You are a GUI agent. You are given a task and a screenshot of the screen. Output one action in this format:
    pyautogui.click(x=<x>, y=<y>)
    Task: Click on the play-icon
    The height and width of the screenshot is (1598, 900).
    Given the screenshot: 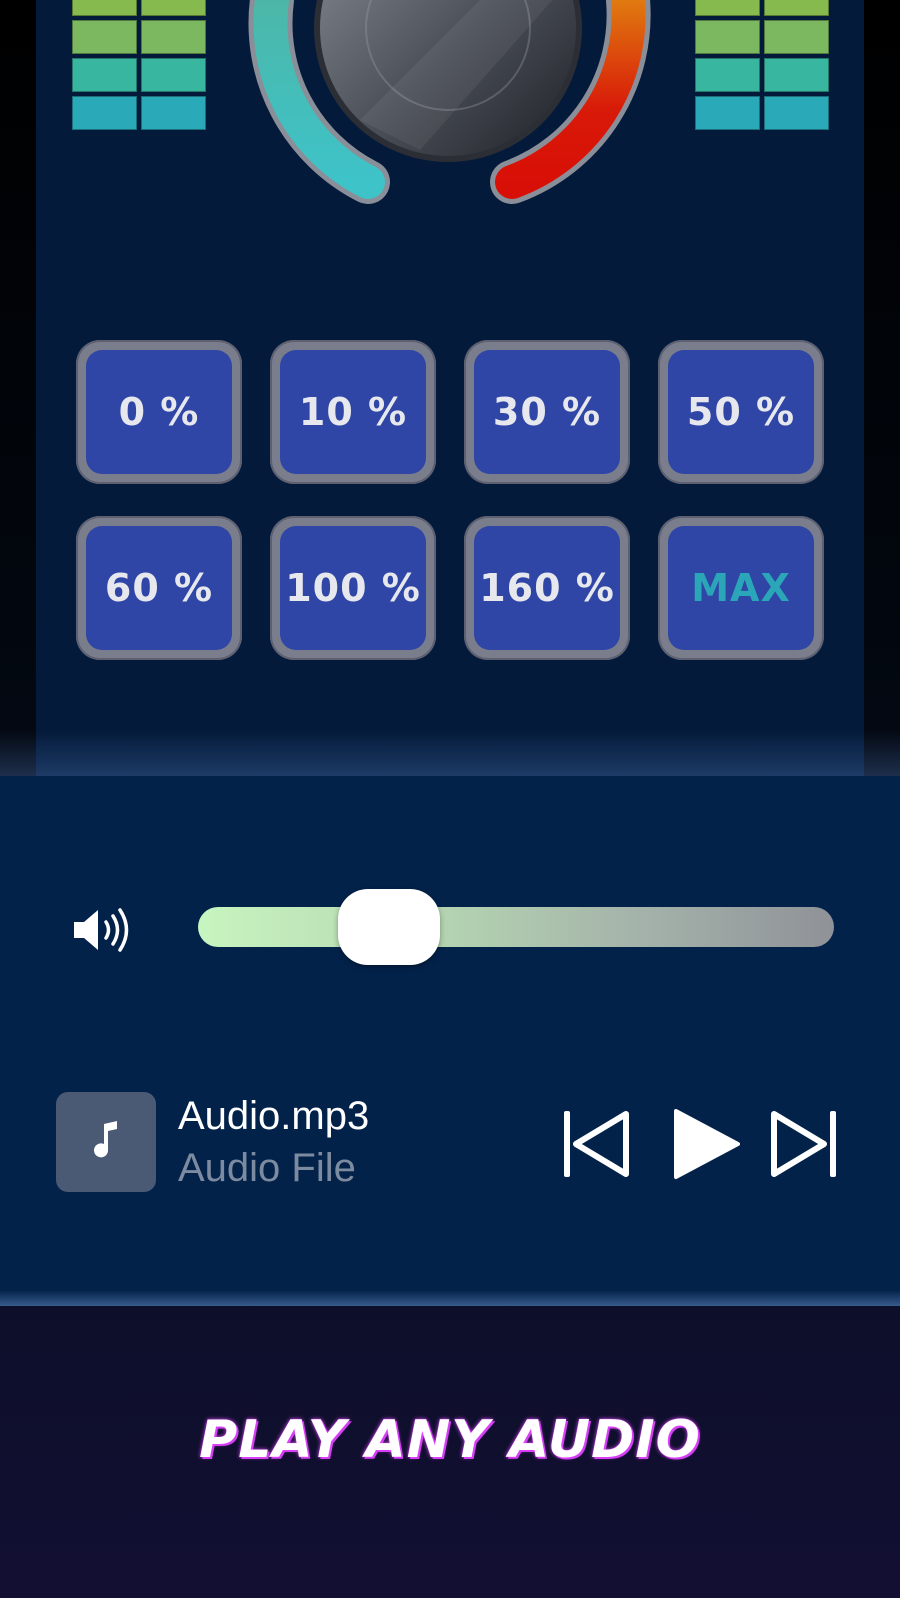 What is the action you would take?
    pyautogui.click(x=706, y=1146)
    